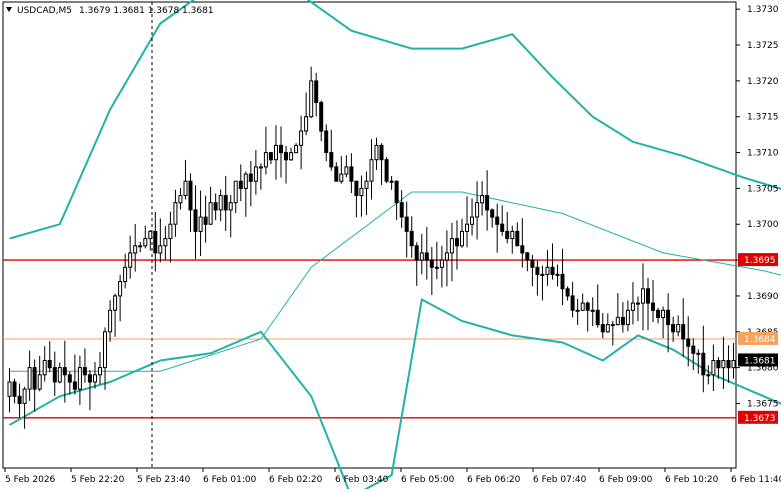  What do you see at coordinates (763, 225) in the screenshot?
I see `y-tick-label: 1.3700` at bounding box center [763, 225].